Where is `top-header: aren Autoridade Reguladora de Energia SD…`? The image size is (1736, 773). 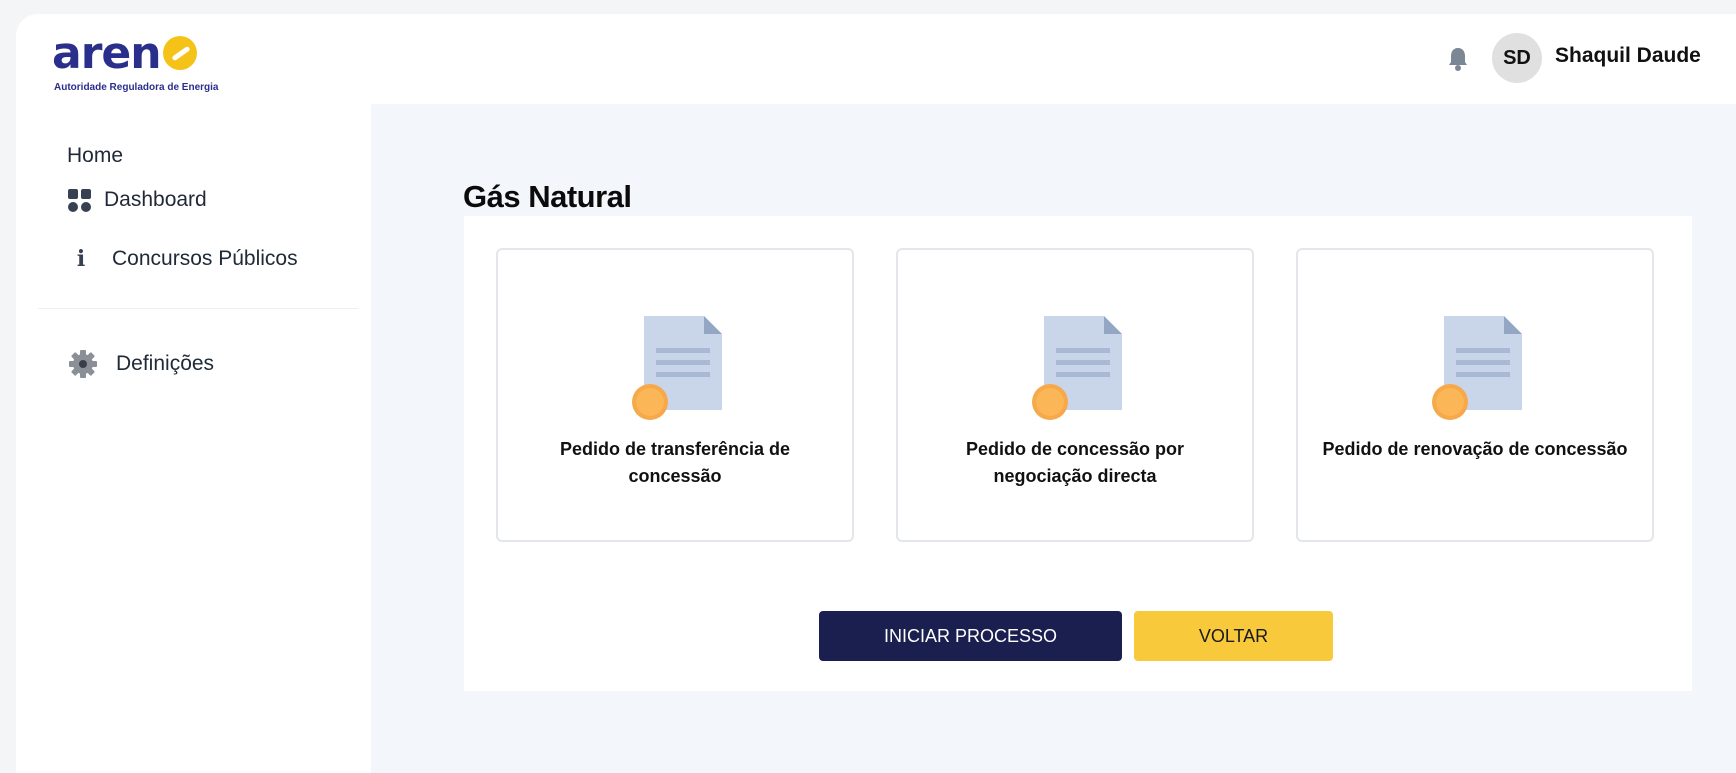 top-header: aren Autoridade Reguladora de Energia SD… is located at coordinates (876, 59).